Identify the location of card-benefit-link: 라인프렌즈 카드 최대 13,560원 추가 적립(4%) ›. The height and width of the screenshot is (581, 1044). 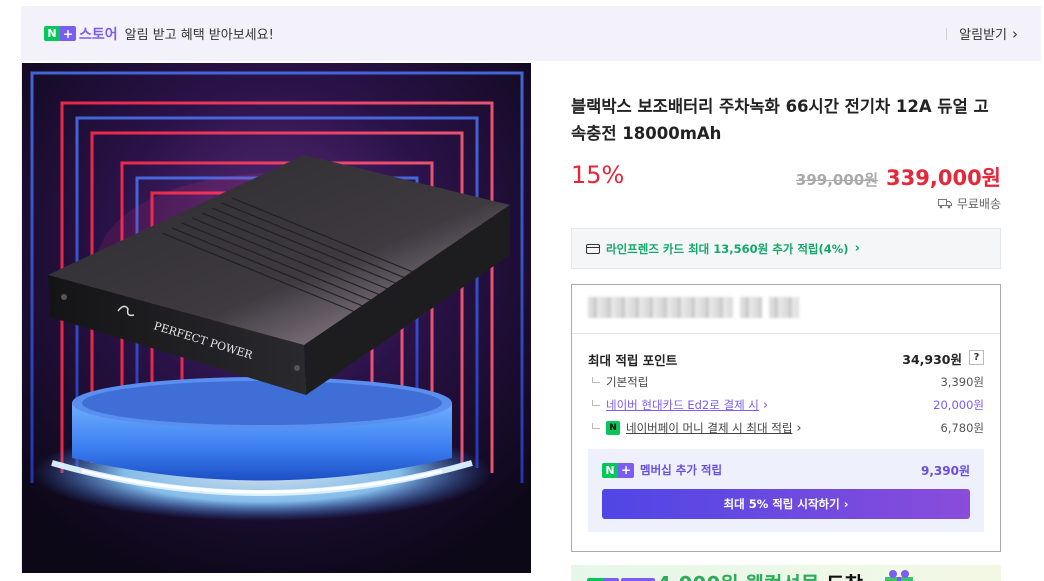
(786, 248).